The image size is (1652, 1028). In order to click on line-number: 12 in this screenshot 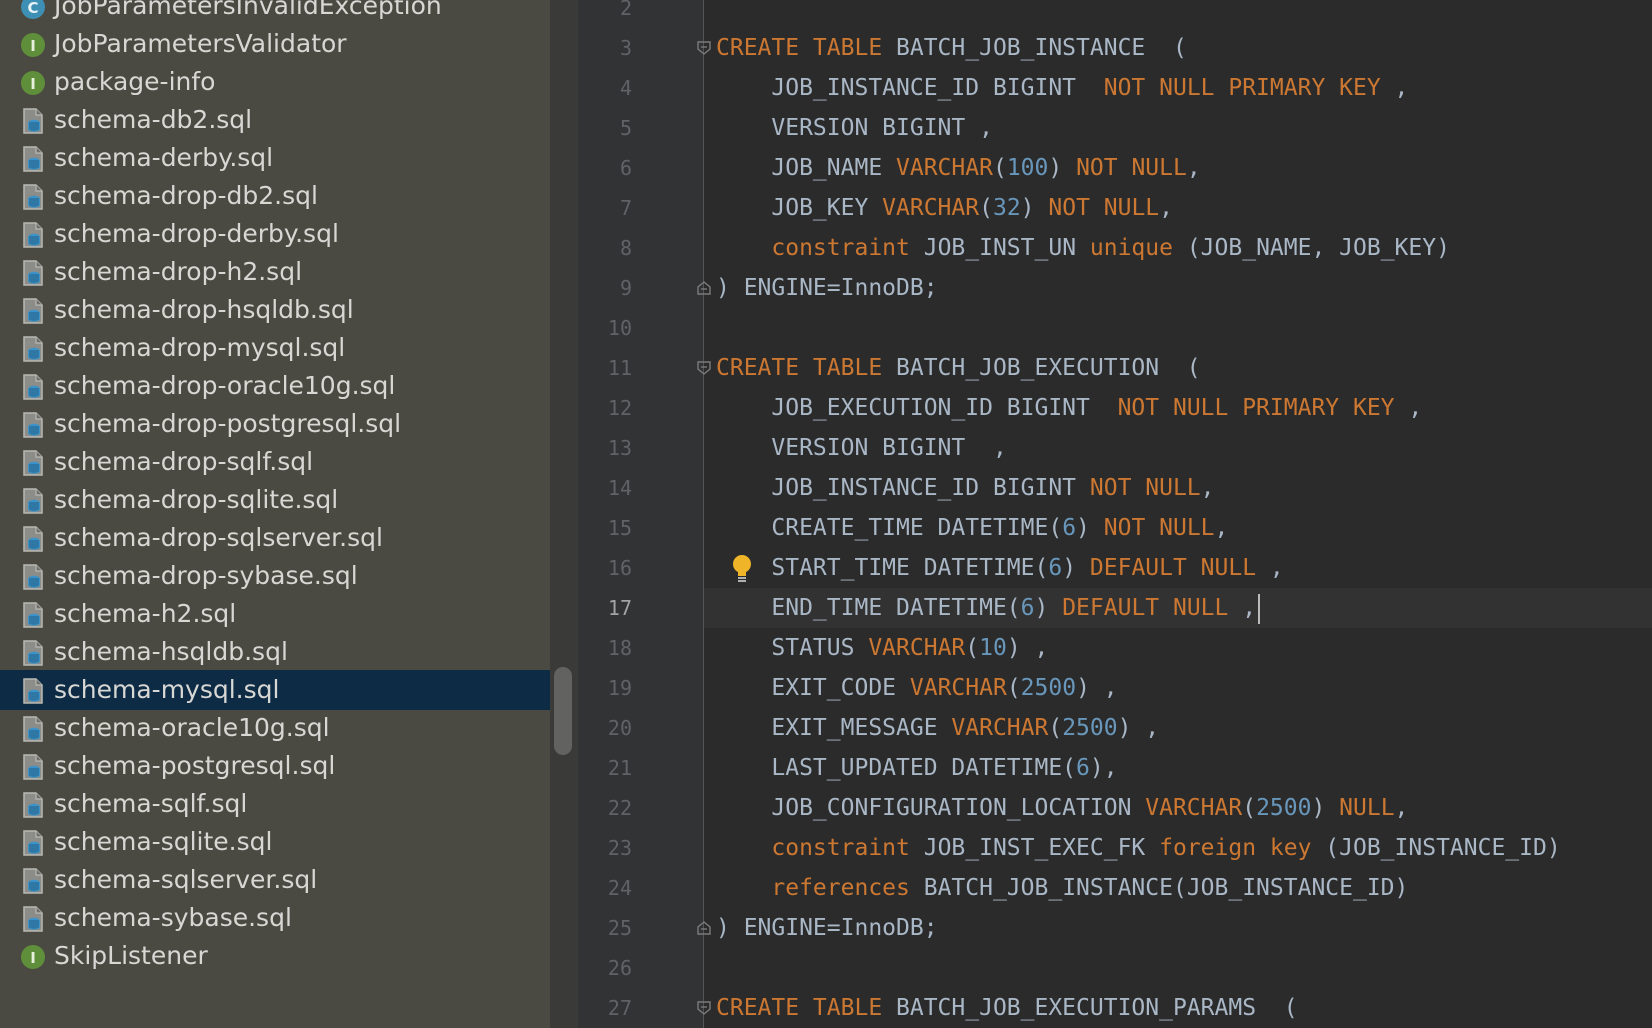, I will do `click(619, 408)`.